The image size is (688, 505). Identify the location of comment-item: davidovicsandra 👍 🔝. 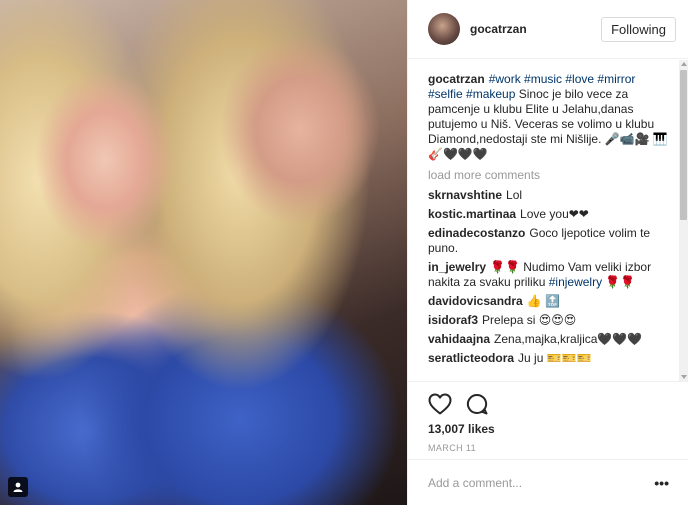
(548, 301).